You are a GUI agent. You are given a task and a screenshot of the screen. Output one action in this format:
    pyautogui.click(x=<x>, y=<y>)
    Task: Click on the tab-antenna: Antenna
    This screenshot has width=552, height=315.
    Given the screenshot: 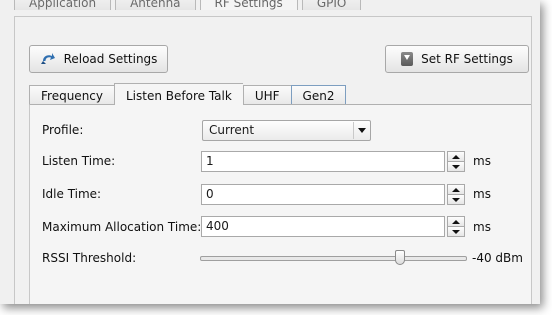 What is the action you would take?
    pyautogui.click(x=155, y=5)
    